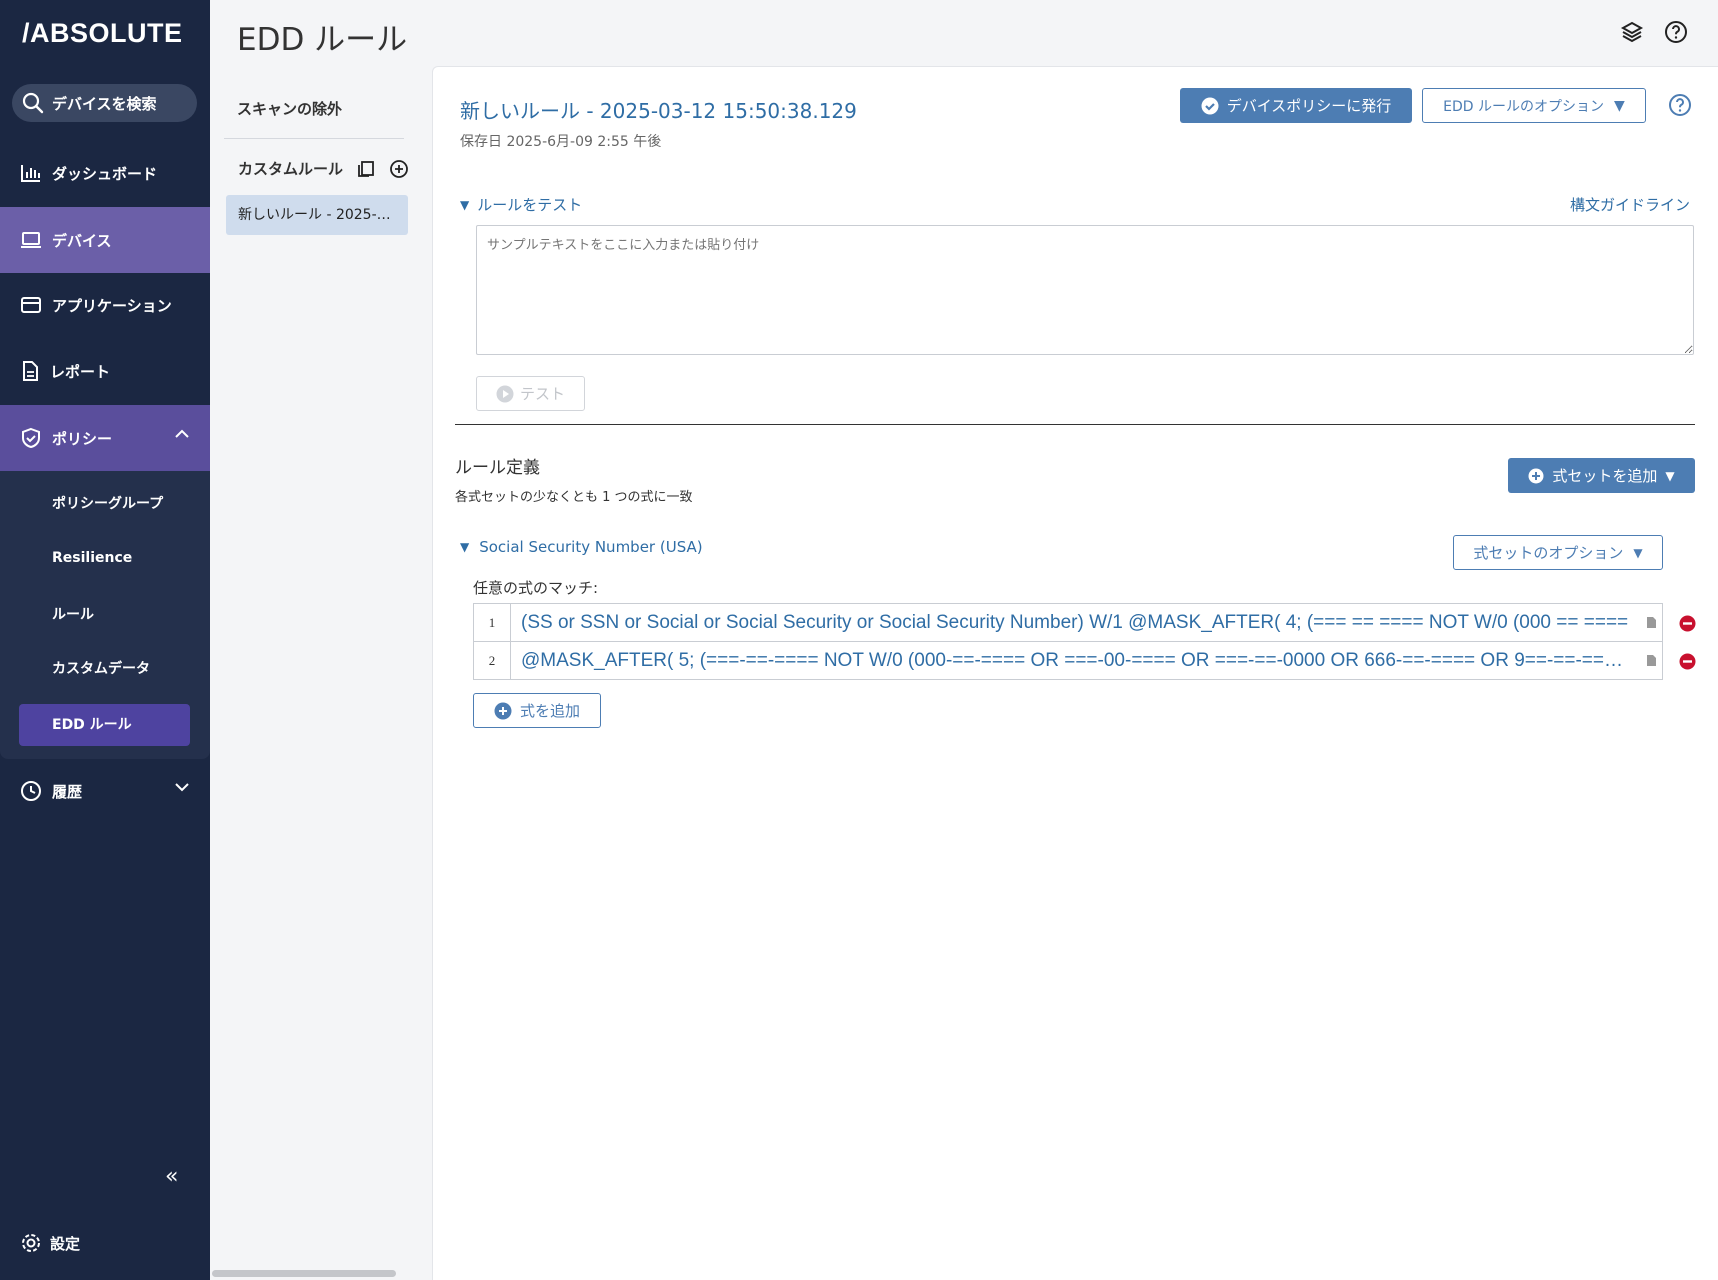 Image resolution: width=1718 pixels, height=1280 pixels. I want to click on rule-title: 新しいルール - 2025-03-12 15:50:38.129, so click(658, 111).